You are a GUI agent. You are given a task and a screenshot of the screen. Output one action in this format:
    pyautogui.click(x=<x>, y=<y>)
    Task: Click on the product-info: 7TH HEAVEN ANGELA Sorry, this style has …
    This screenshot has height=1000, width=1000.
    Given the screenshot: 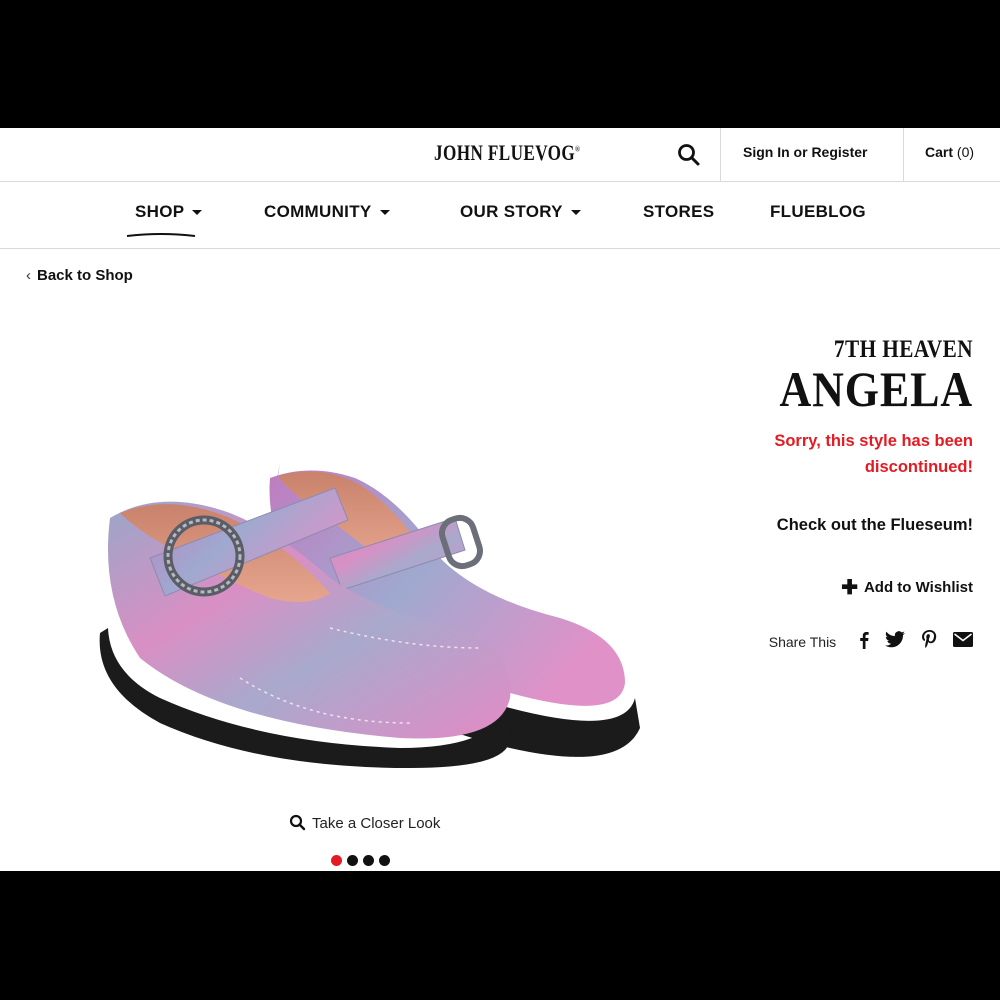 What is the action you would take?
    pyautogui.click(x=843, y=495)
    